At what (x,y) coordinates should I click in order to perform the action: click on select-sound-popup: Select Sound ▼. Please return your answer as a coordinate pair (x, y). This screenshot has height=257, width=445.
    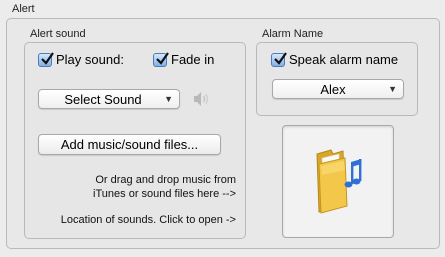
    Looking at the image, I should click on (109, 99).